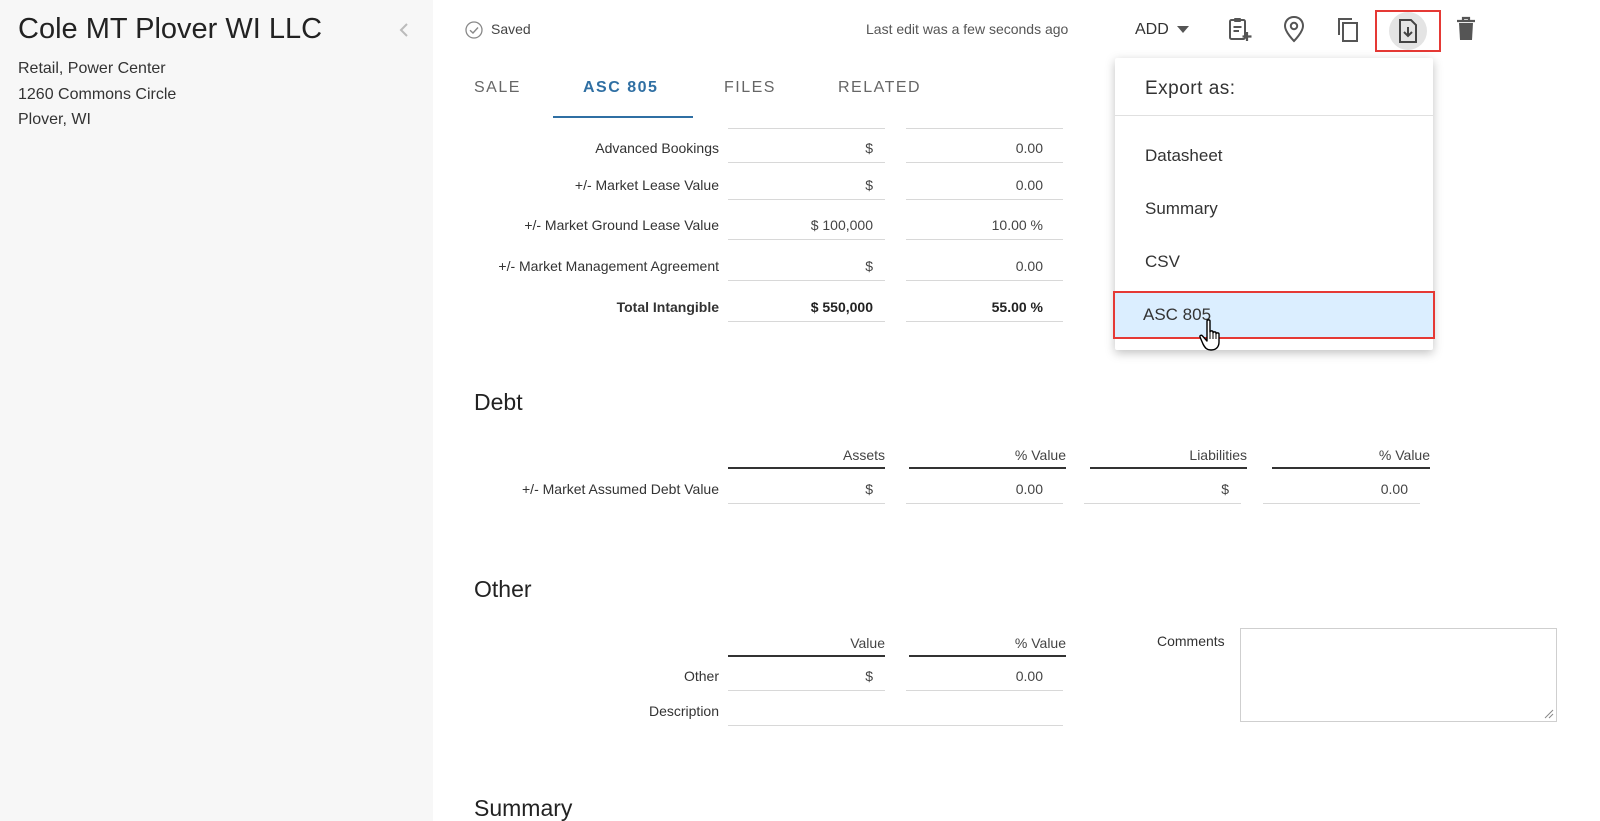  I want to click on add-note-button, so click(1239, 29).